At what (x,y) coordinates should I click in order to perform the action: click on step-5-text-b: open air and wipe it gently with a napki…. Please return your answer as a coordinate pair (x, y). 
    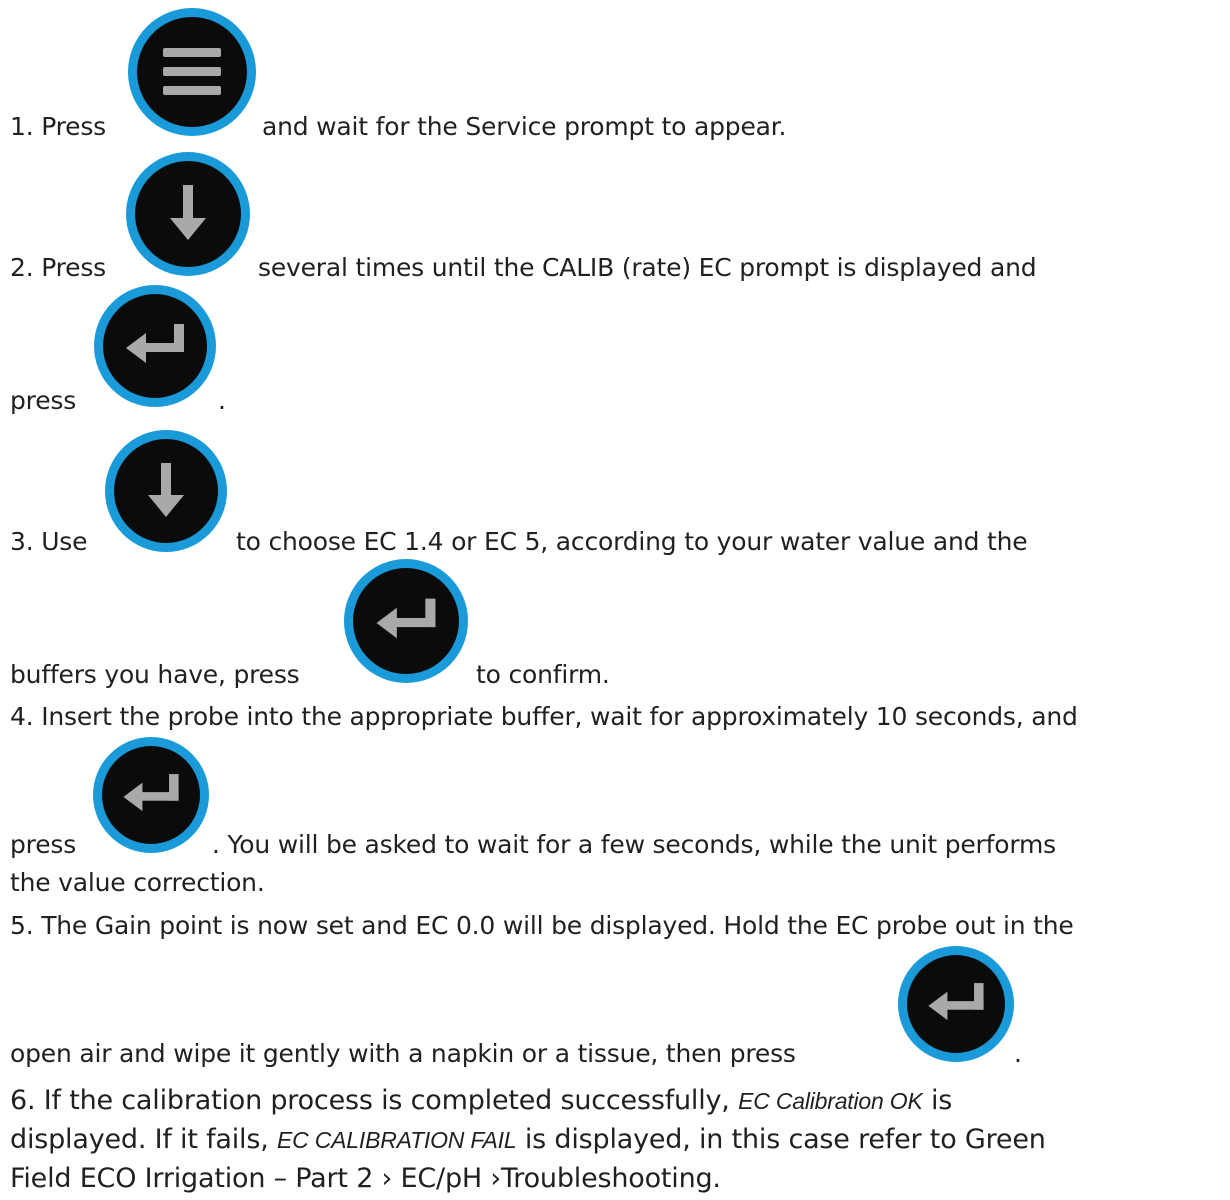
    Looking at the image, I should click on (403, 1053).